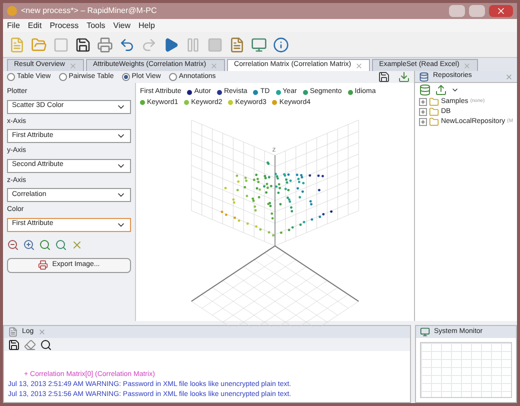 The width and height of the screenshot is (520, 406). Describe the element at coordinates (281, 44) in the screenshot. I see `info-icon` at that location.